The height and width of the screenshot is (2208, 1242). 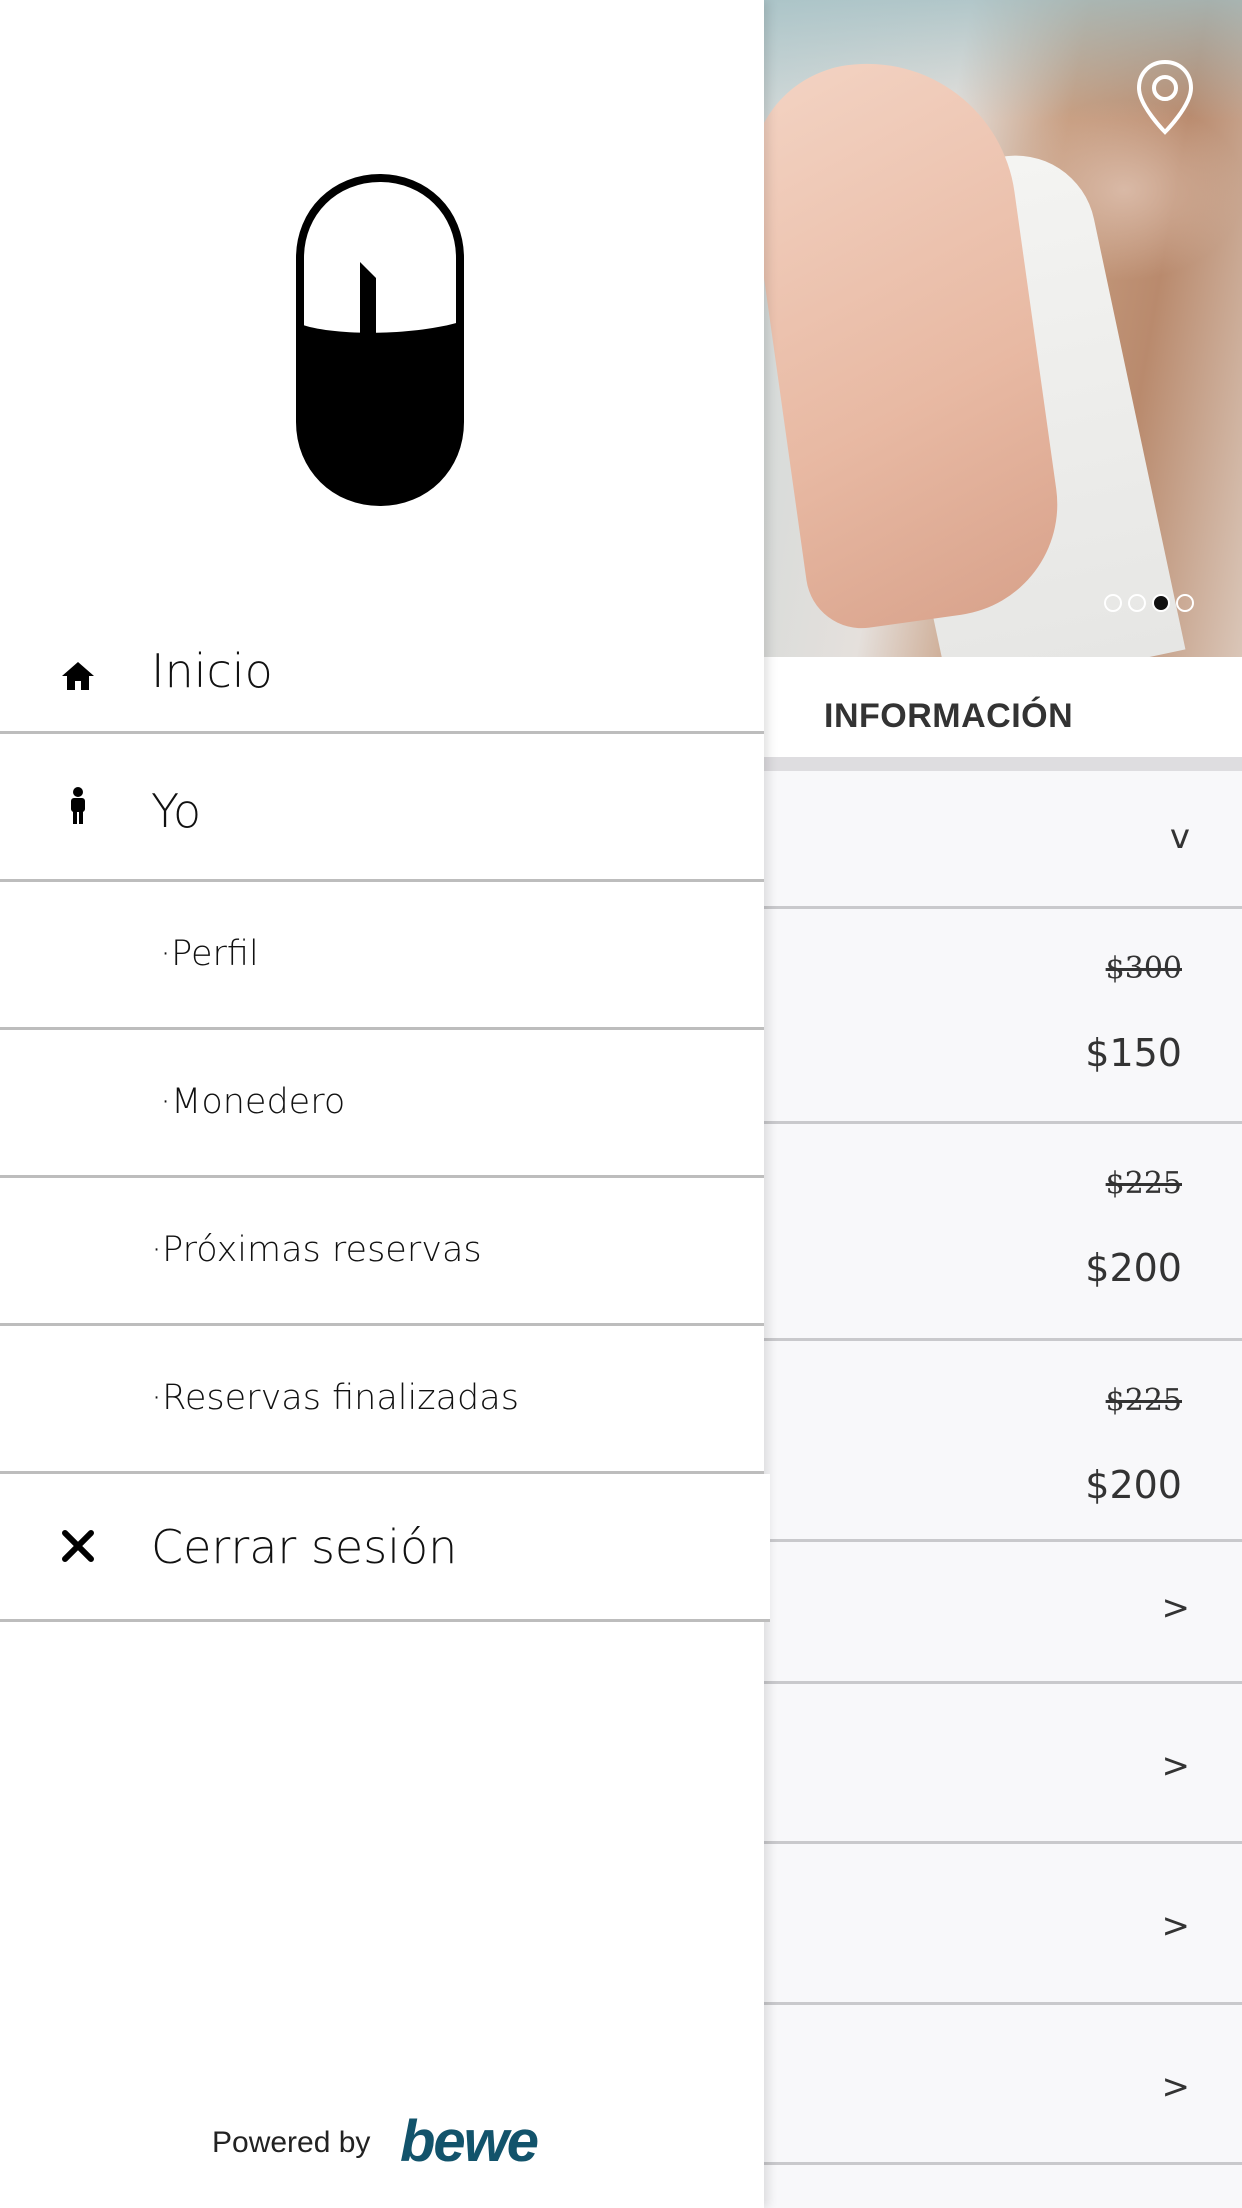 I want to click on menu-item-label: Cerrar sesión, so click(x=304, y=1547).